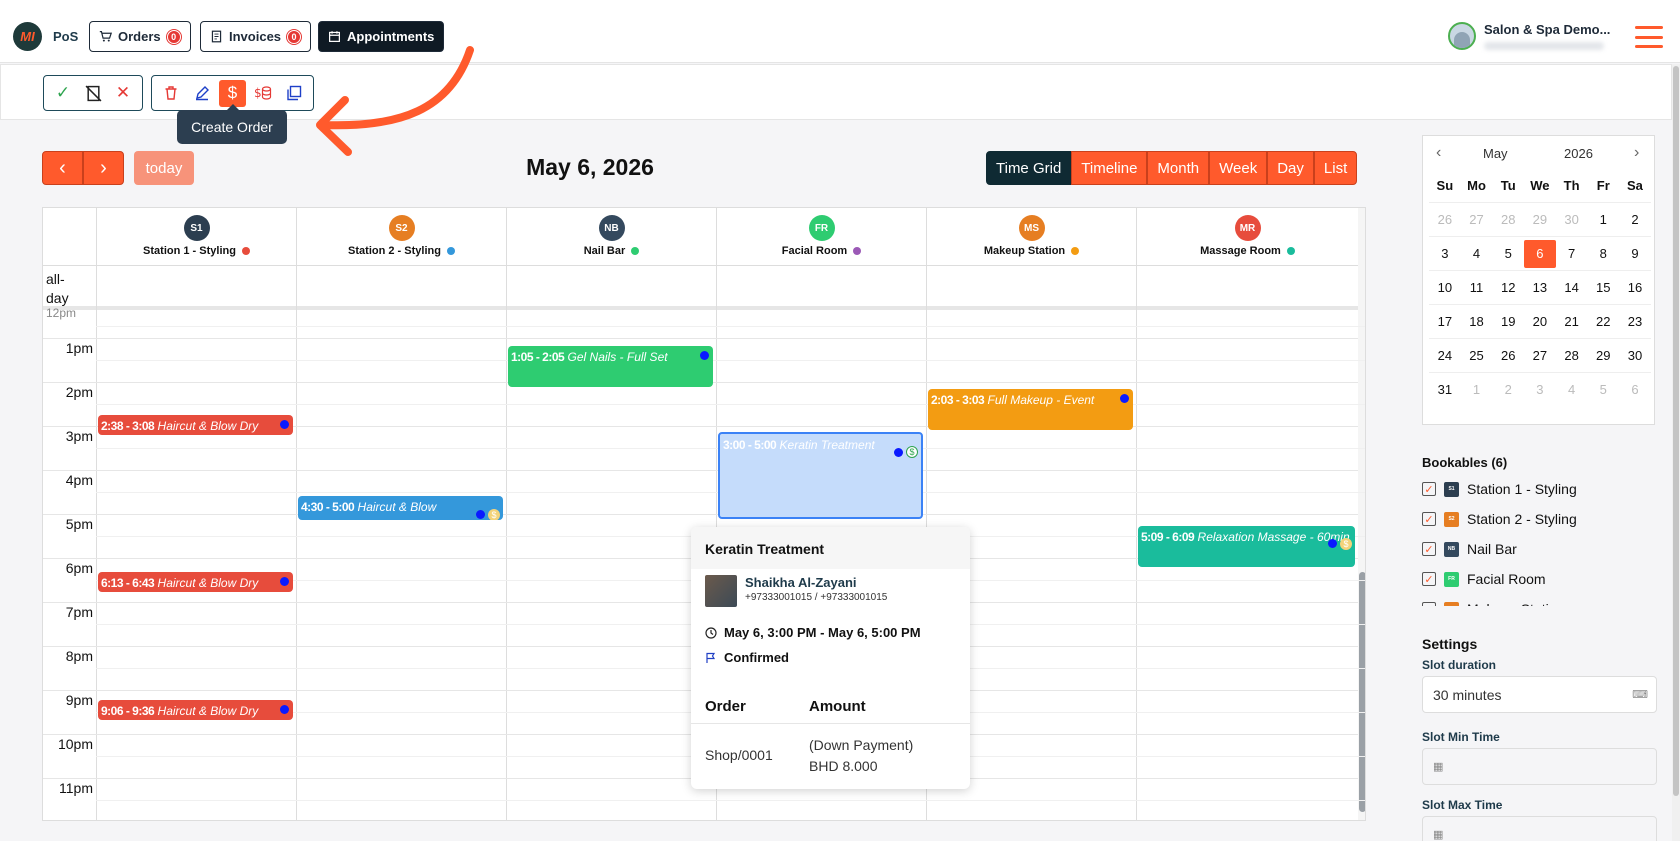 This screenshot has width=1680, height=841. What do you see at coordinates (1542, 519) in the screenshot?
I see `bookable-item: ✓ S2 Station 2 - Styling` at bounding box center [1542, 519].